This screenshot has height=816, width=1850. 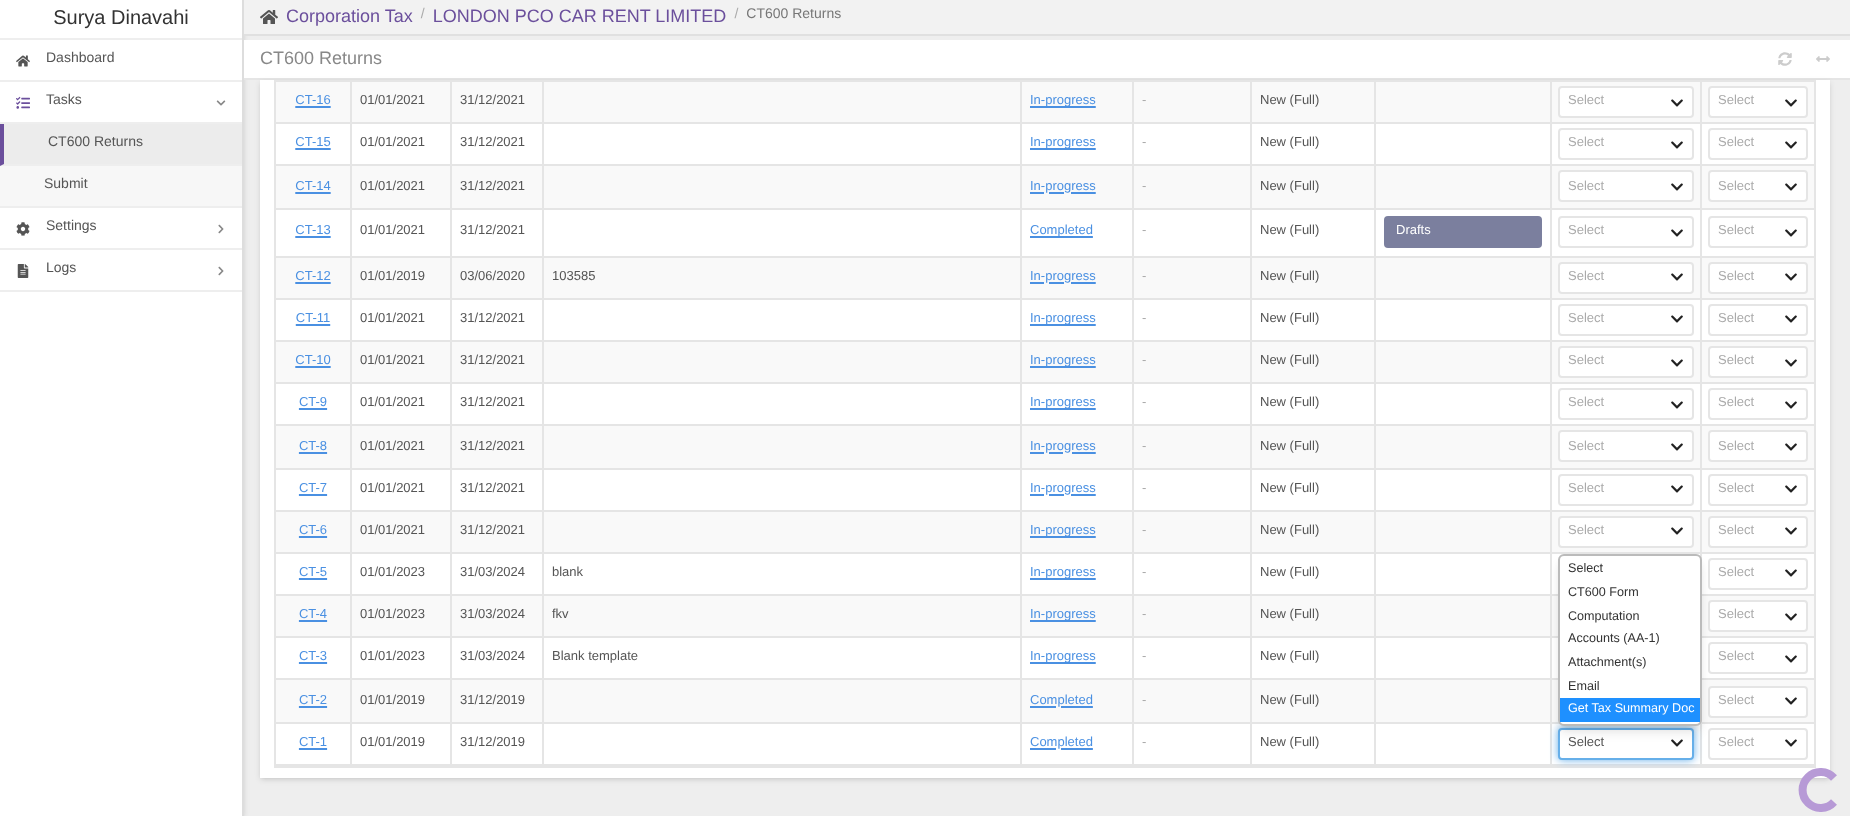 I want to click on breadcrumb-link: Corporation Tax, so click(x=349, y=17).